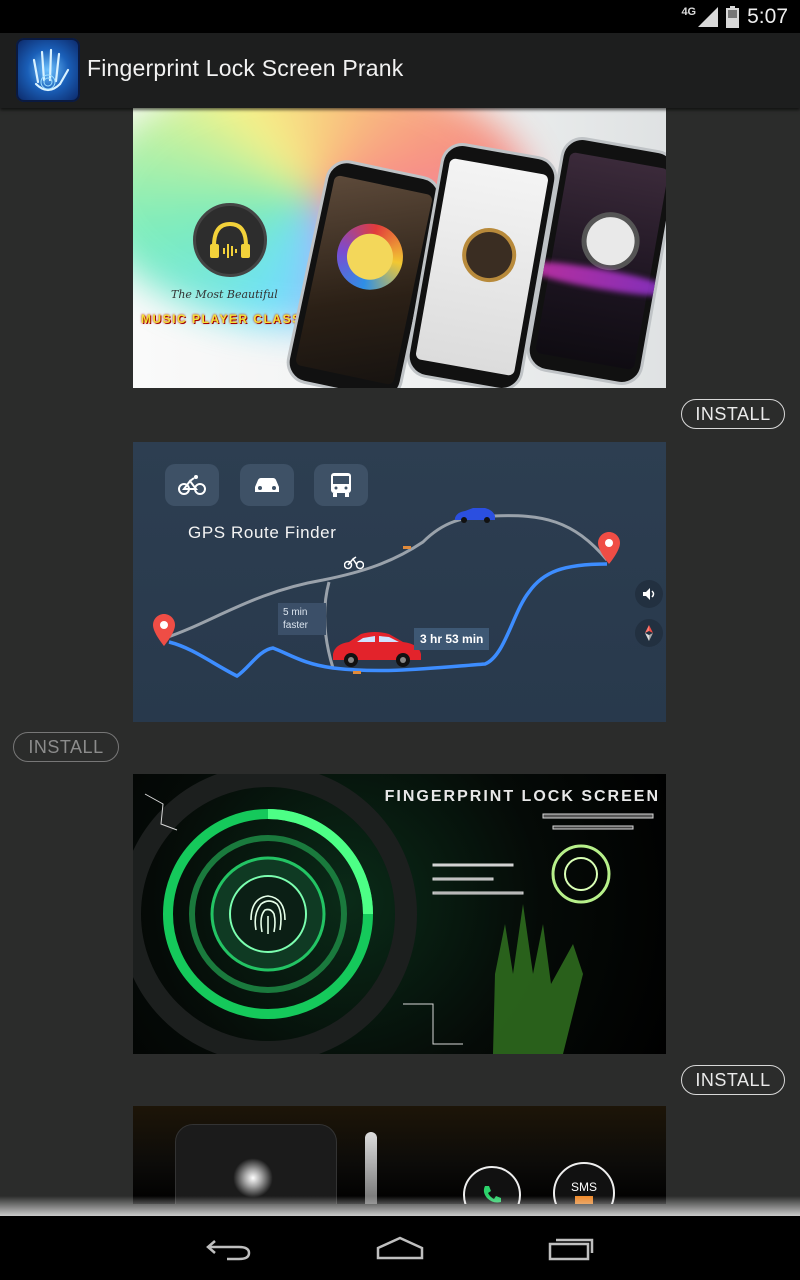  What do you see at coordinates (767, 16) in the screenshot?
I see `clock: 5:07` at bounding box center [767, 16].